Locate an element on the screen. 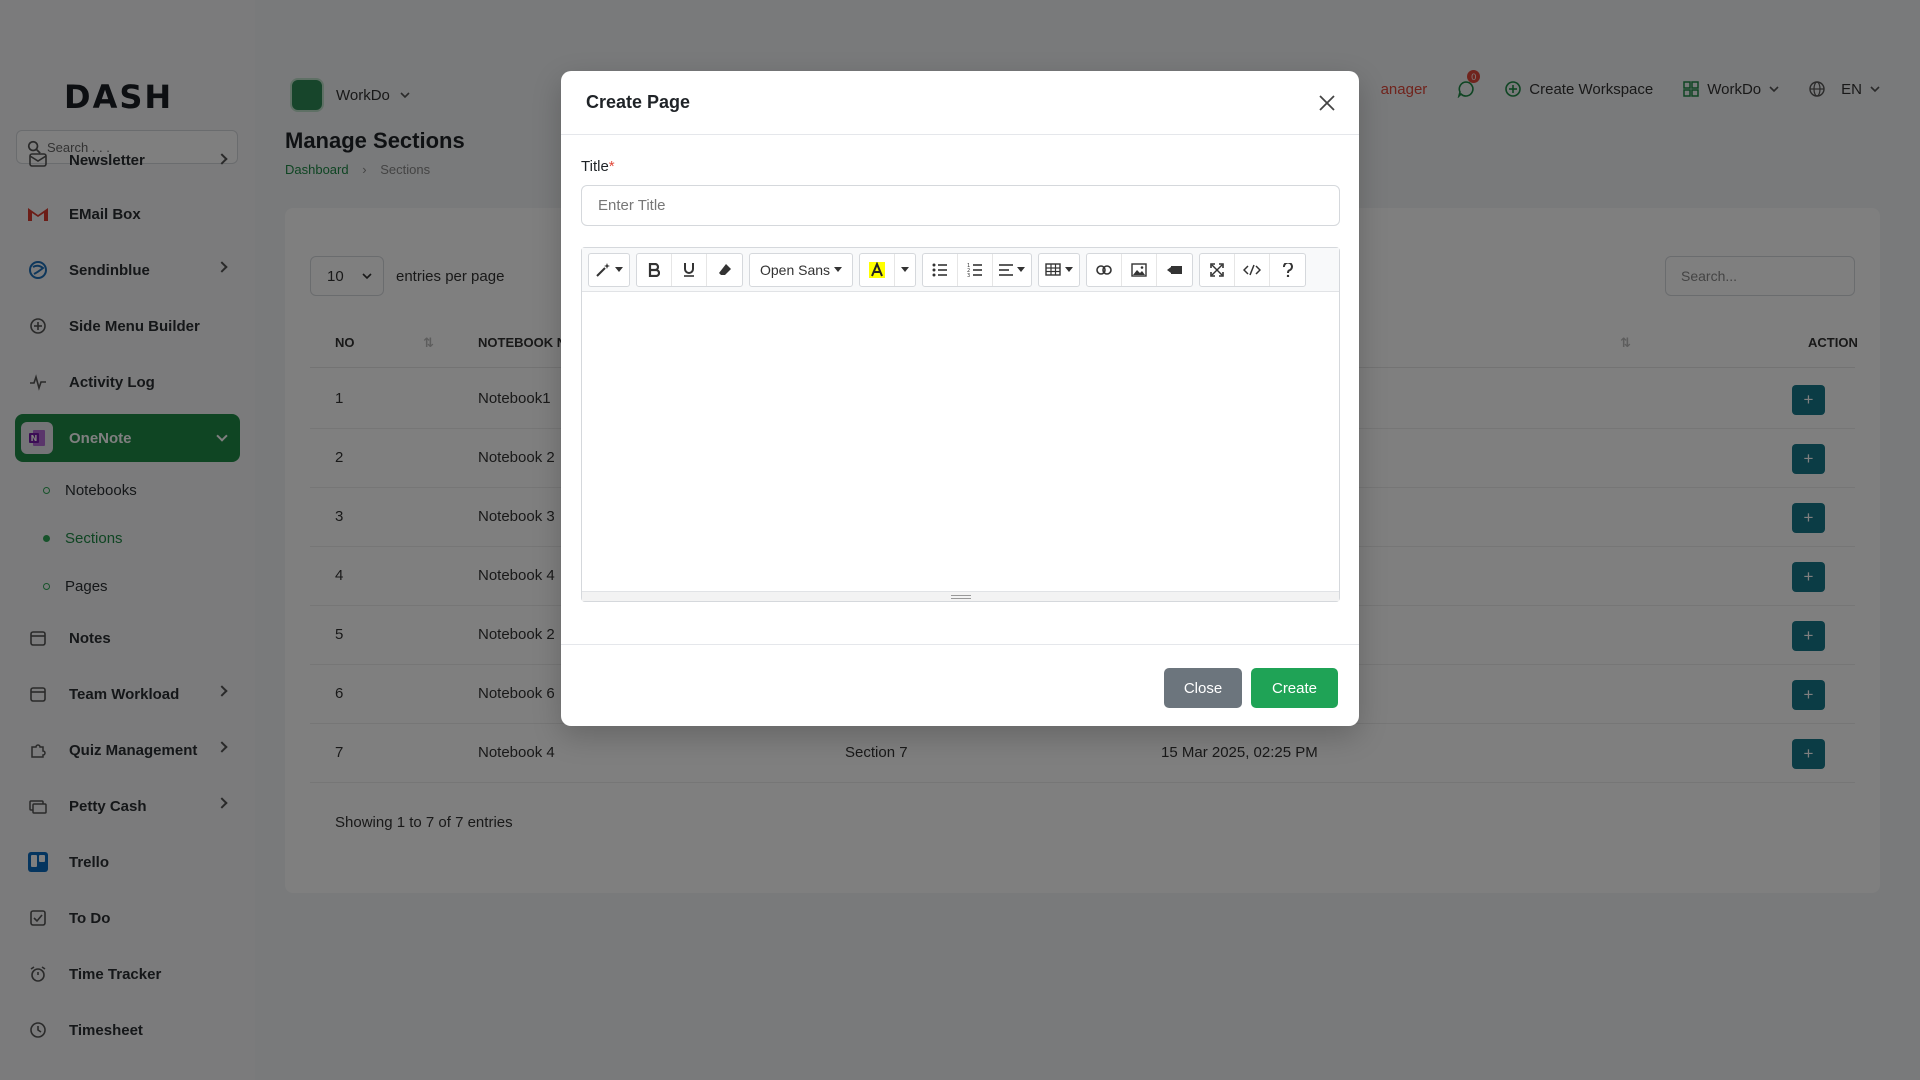  modal-title: Create Page is located at coordinates (638, 102).